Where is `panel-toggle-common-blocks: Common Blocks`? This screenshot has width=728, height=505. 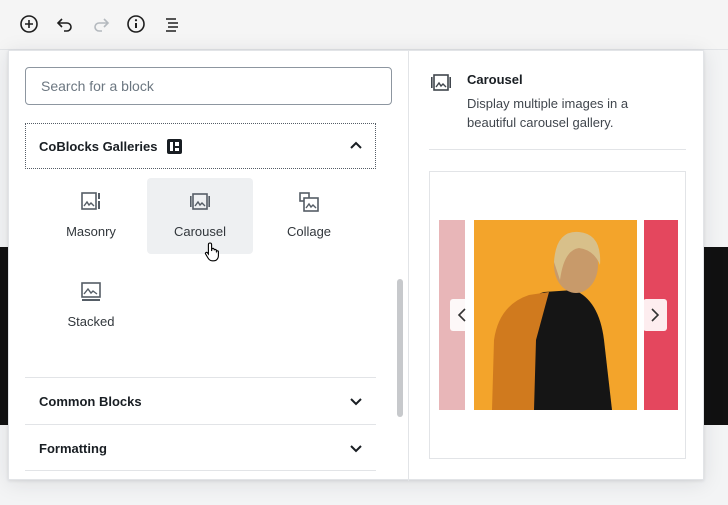 panel-toggle-common-blocks: Common Blocks is located at coordinates (200, 401).